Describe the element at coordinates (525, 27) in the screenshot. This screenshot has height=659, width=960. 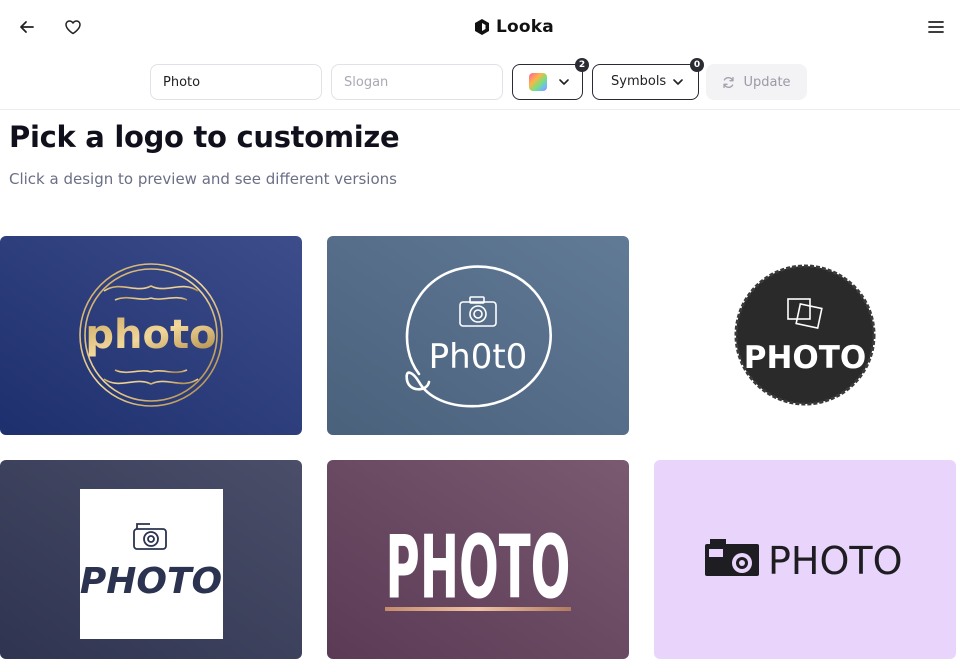
I see `brand-name: Looka` at that location.